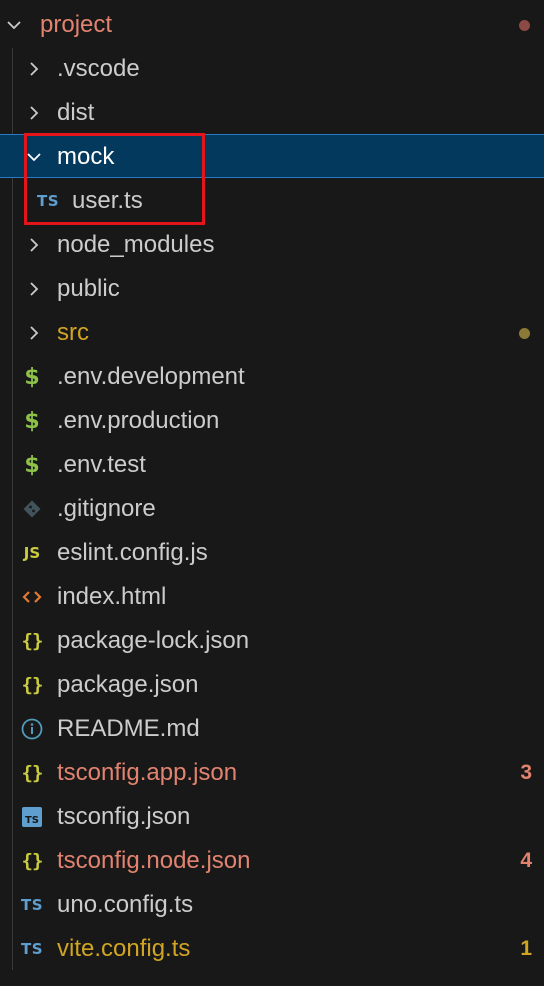 This screenshot has width=544, height=986. Describe the element at coordinates (88, 288) in the screenshot. I see `folder-label: public` at that location.